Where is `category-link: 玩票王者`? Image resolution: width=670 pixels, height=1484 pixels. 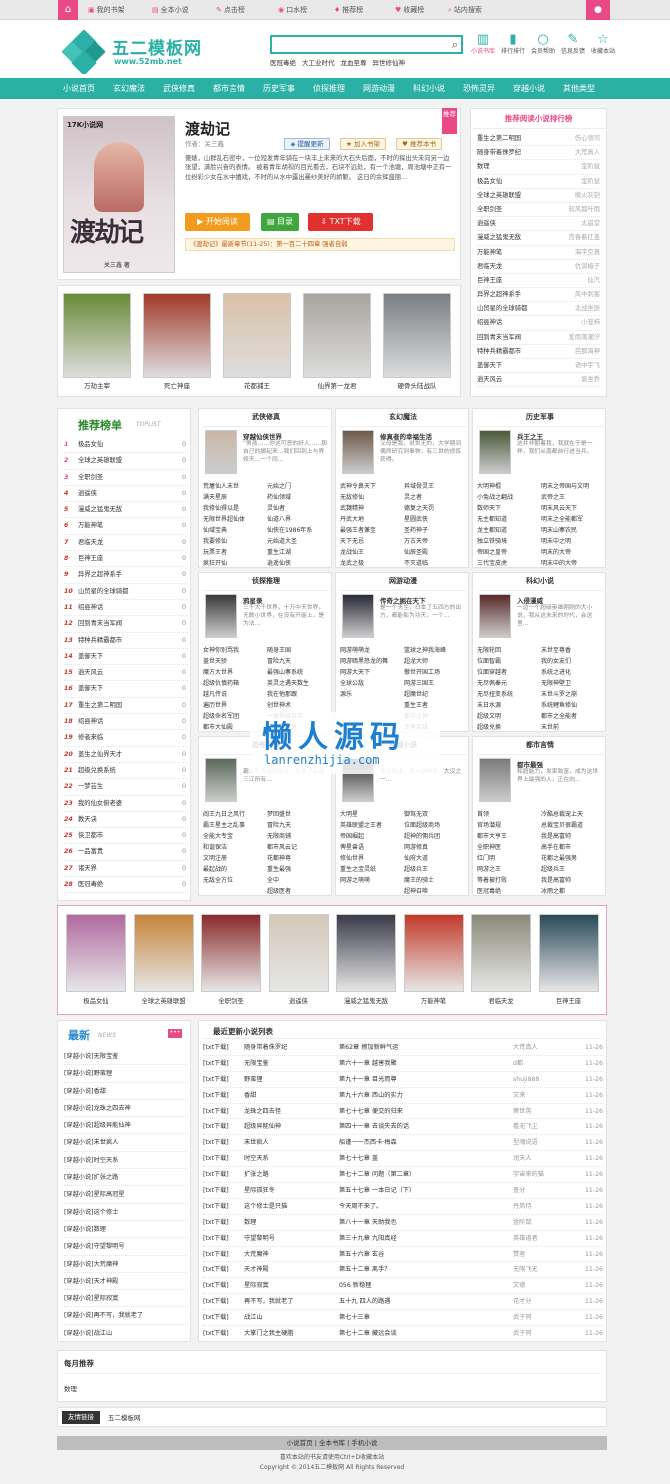
category-link: 玩票王者 is located at coordinates (215, 552).